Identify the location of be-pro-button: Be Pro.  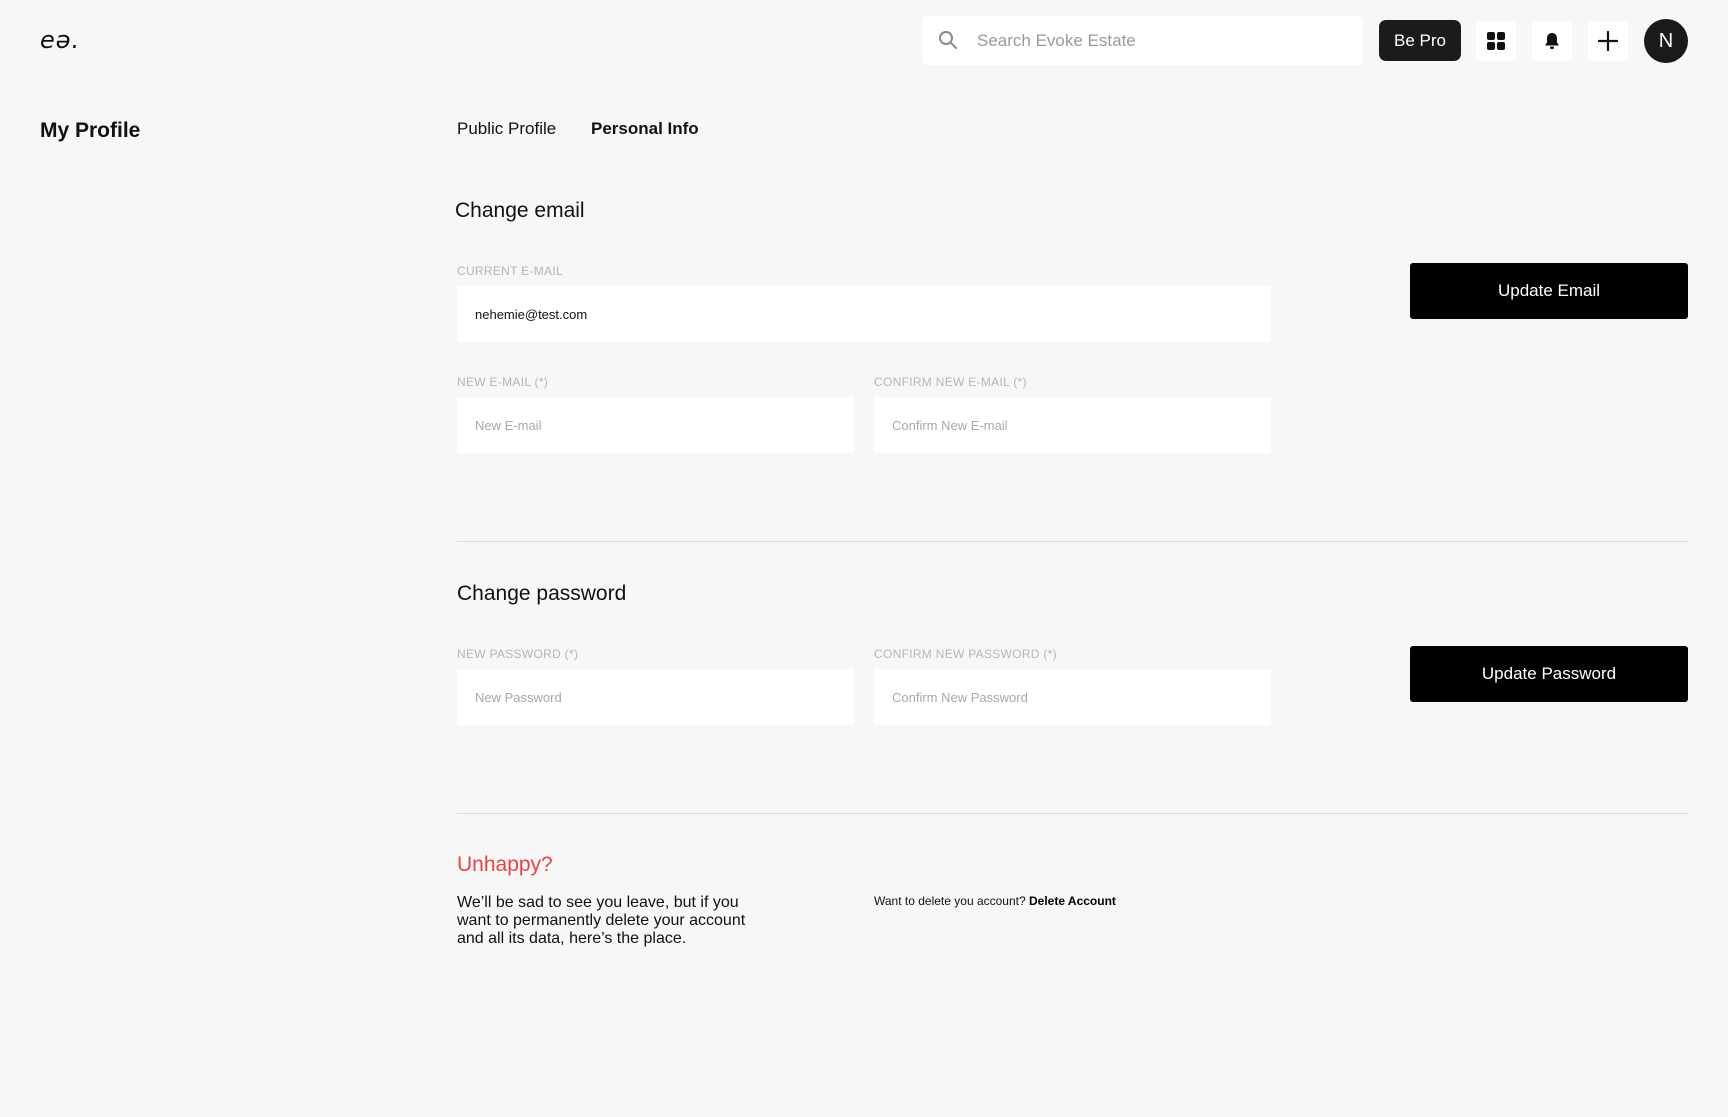
(1420, 40).